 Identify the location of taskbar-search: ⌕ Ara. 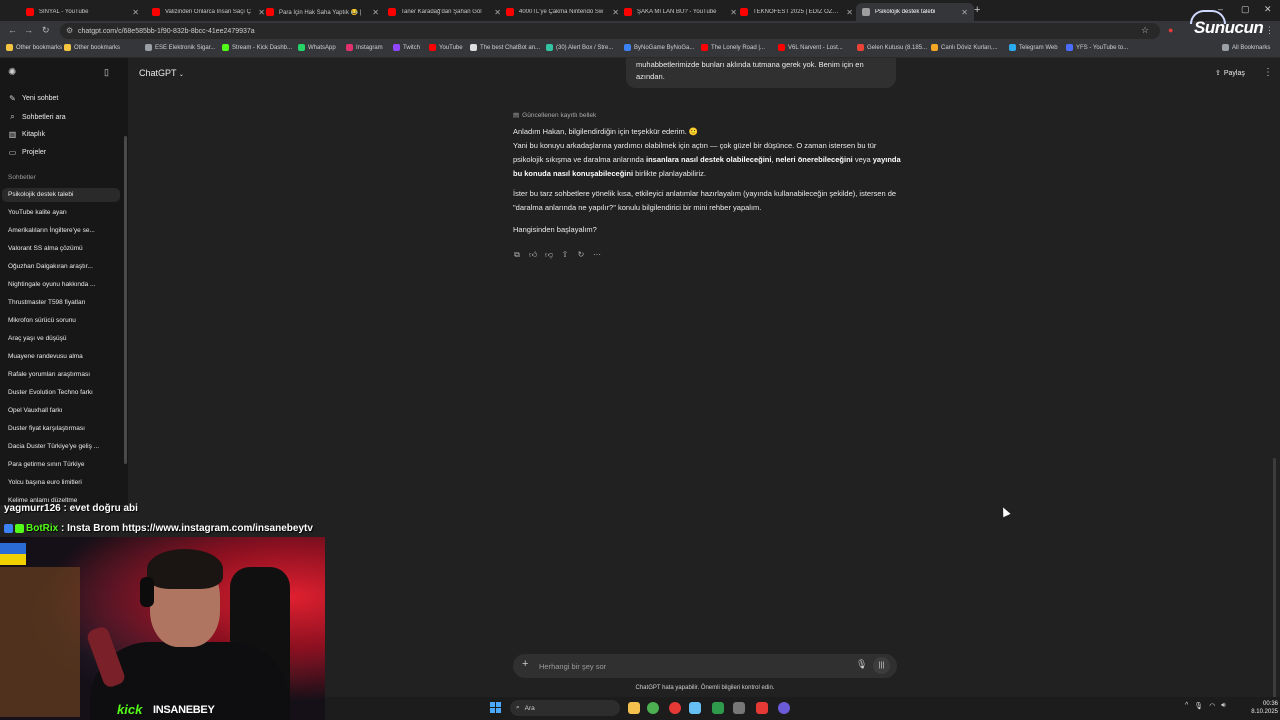
(565, 708).